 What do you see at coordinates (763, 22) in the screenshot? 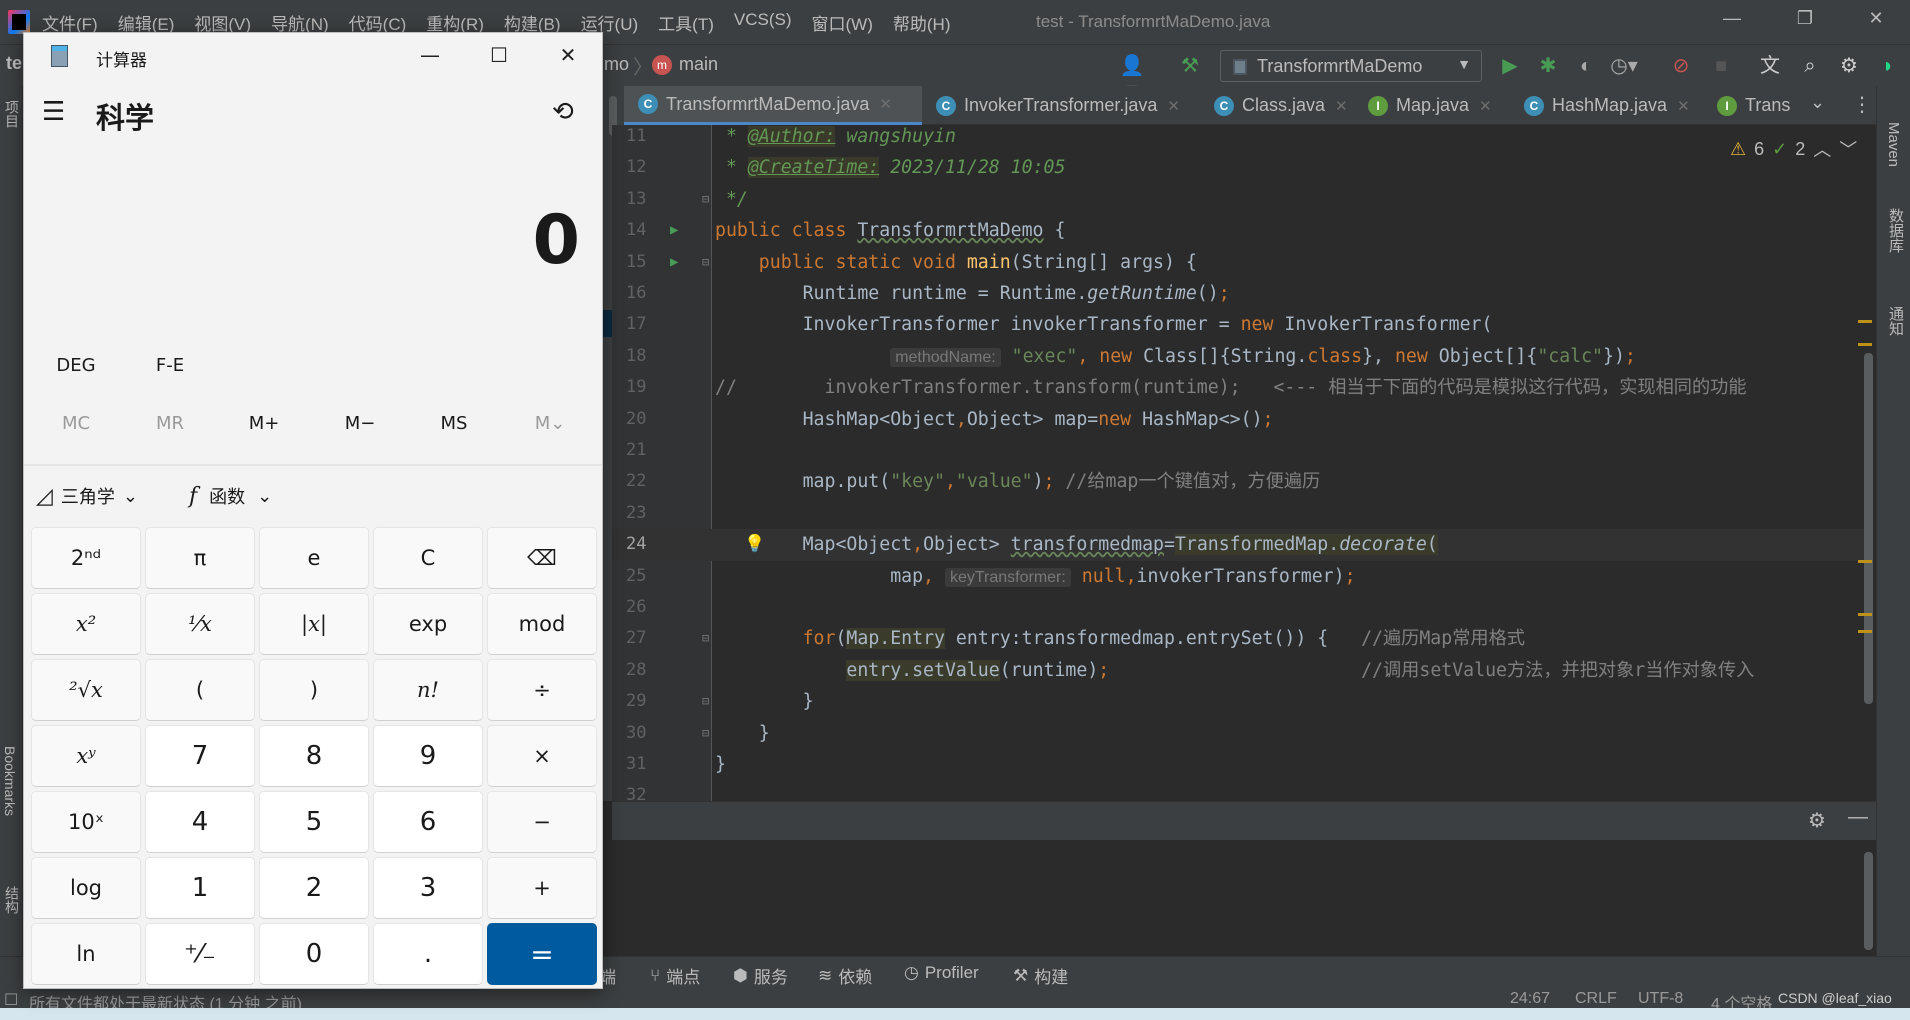
I see `menu-item: VCS(S)` at bounding box center [763, 22].